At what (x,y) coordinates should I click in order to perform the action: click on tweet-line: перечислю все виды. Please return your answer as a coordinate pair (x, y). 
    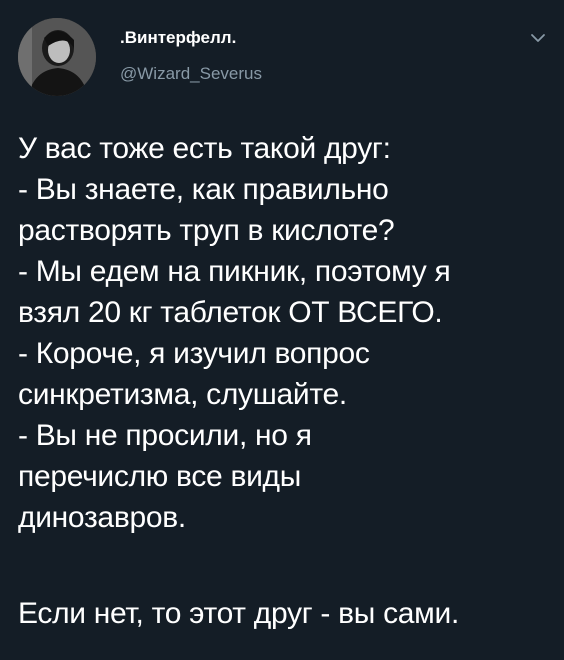
    Looking at the image, I should click on (160, 476).